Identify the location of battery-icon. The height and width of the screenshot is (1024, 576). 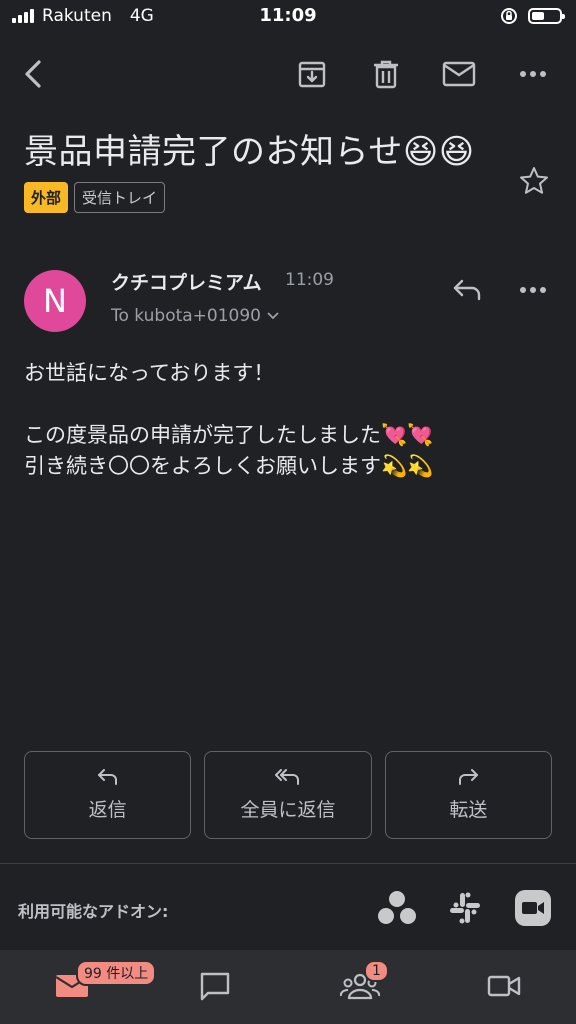
(546, 16).